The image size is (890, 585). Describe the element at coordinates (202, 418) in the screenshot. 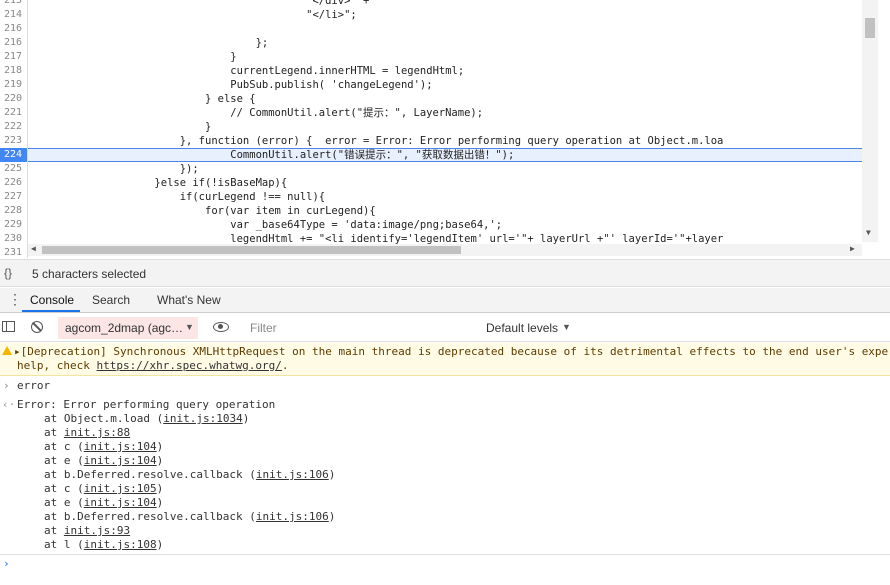

I see `source-link: init.js:1034` at that location.